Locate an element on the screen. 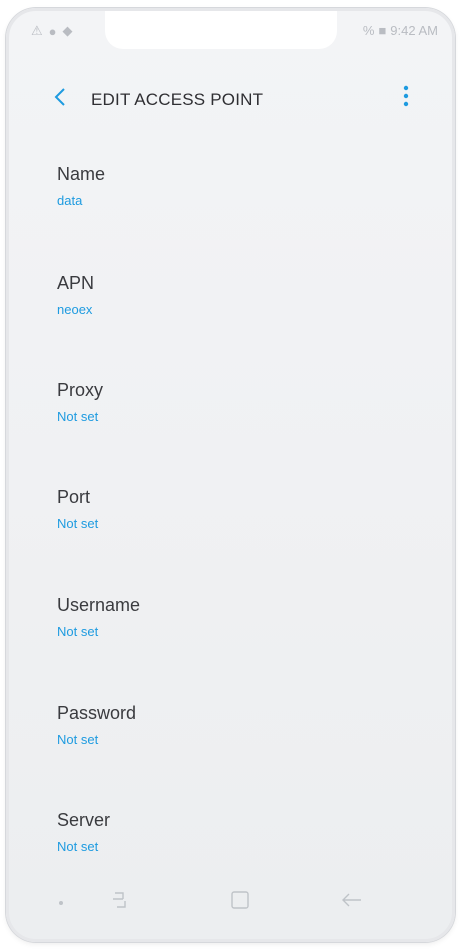  status-time: 9:42 AM is located at coordinates (414, 30).